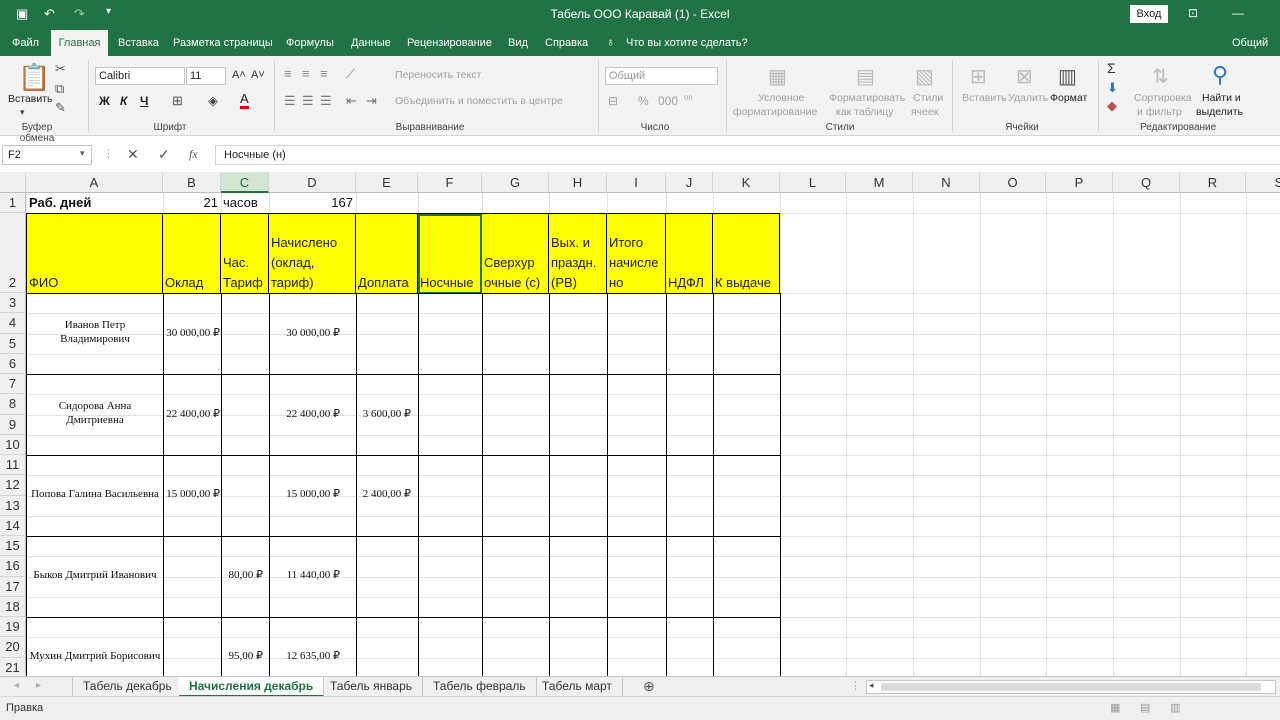  Describe the element at coordinates (305, 655) in the screenshot. I see `employee-nachisleno-5: 12 635,00 ₽` at that location.